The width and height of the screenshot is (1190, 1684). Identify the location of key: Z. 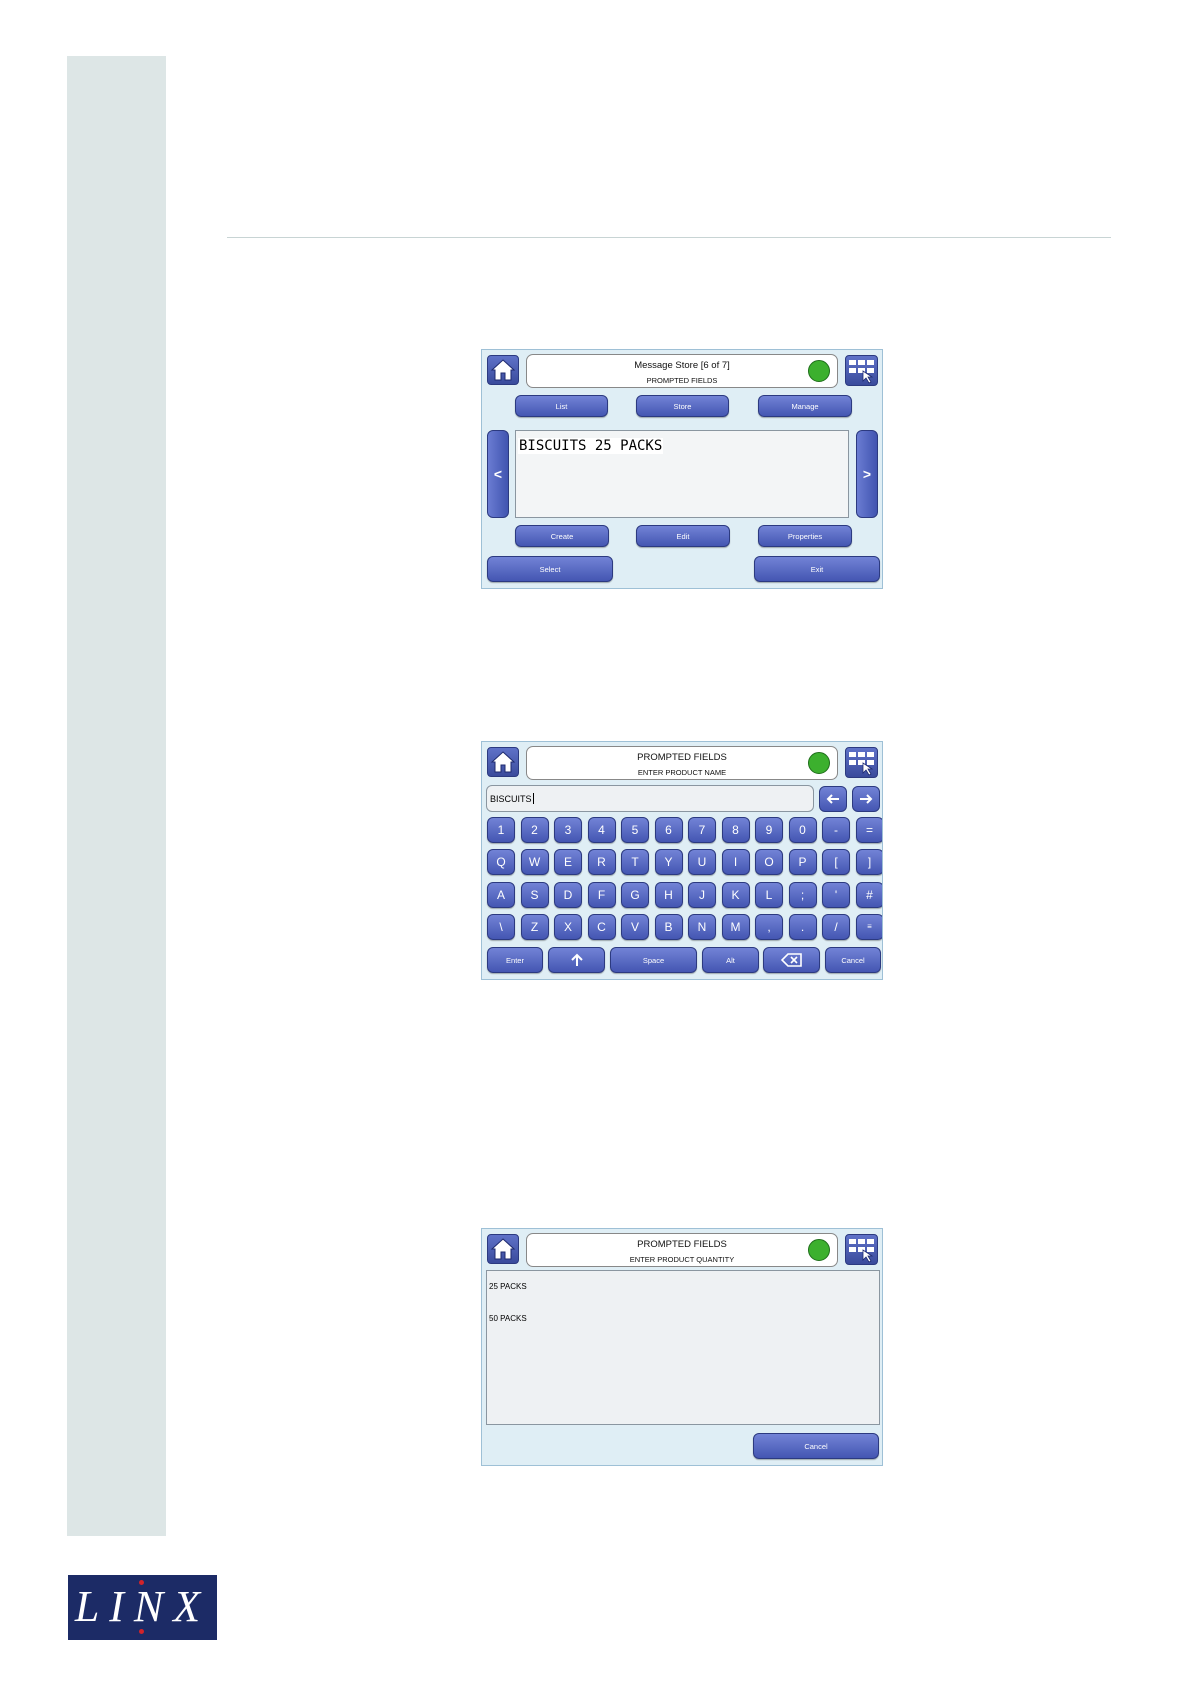
(534, 926).